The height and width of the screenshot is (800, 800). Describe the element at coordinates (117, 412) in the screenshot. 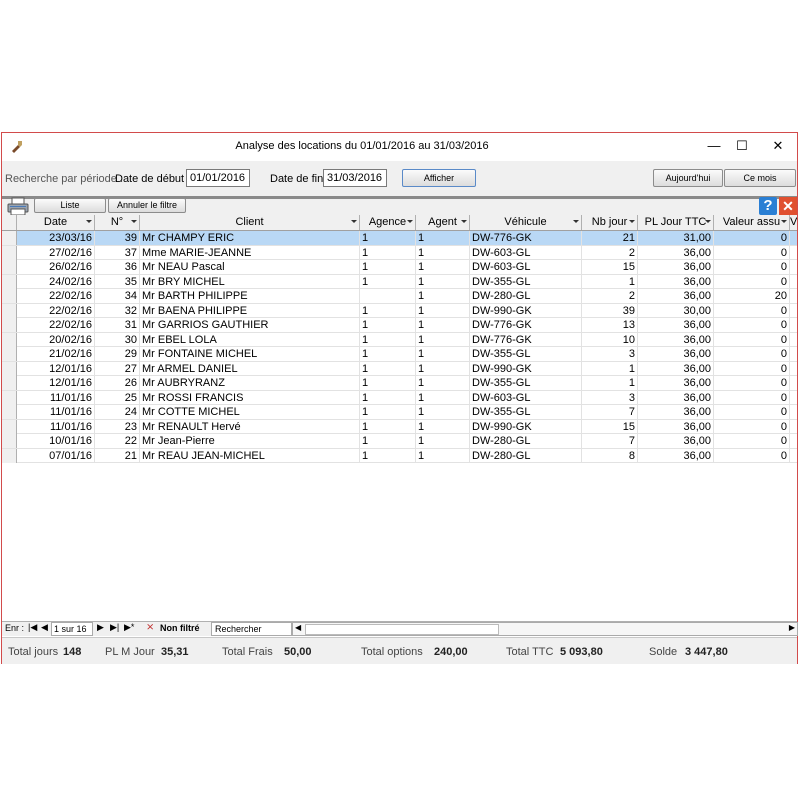

I see `cell-num: 24` at that location.